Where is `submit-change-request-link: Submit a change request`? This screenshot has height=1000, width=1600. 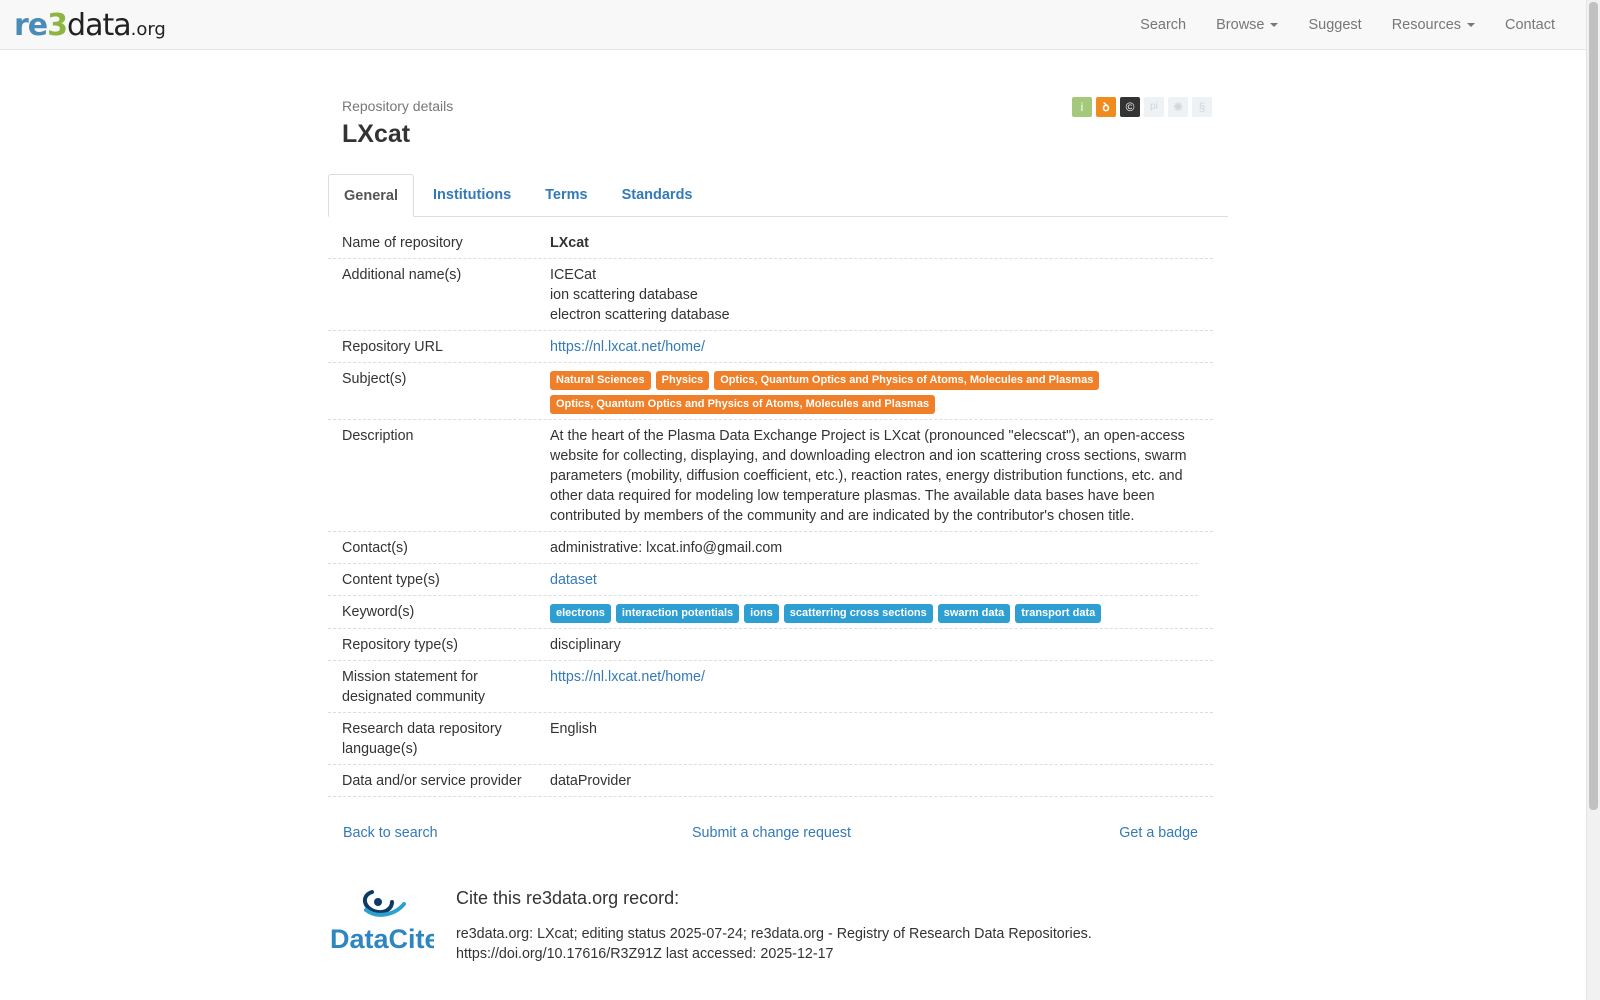 submit-change-request-link: Submit a change request is located at coordinates (771, 833).